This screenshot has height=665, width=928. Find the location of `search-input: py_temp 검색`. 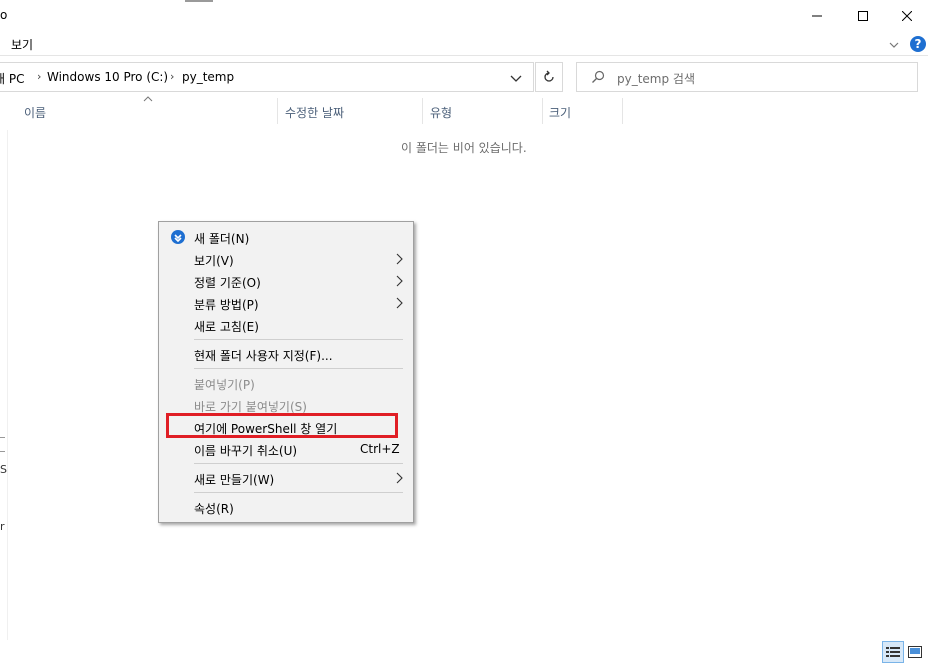

search-input: py_temp 검색 is located at coordinates (747, 77).